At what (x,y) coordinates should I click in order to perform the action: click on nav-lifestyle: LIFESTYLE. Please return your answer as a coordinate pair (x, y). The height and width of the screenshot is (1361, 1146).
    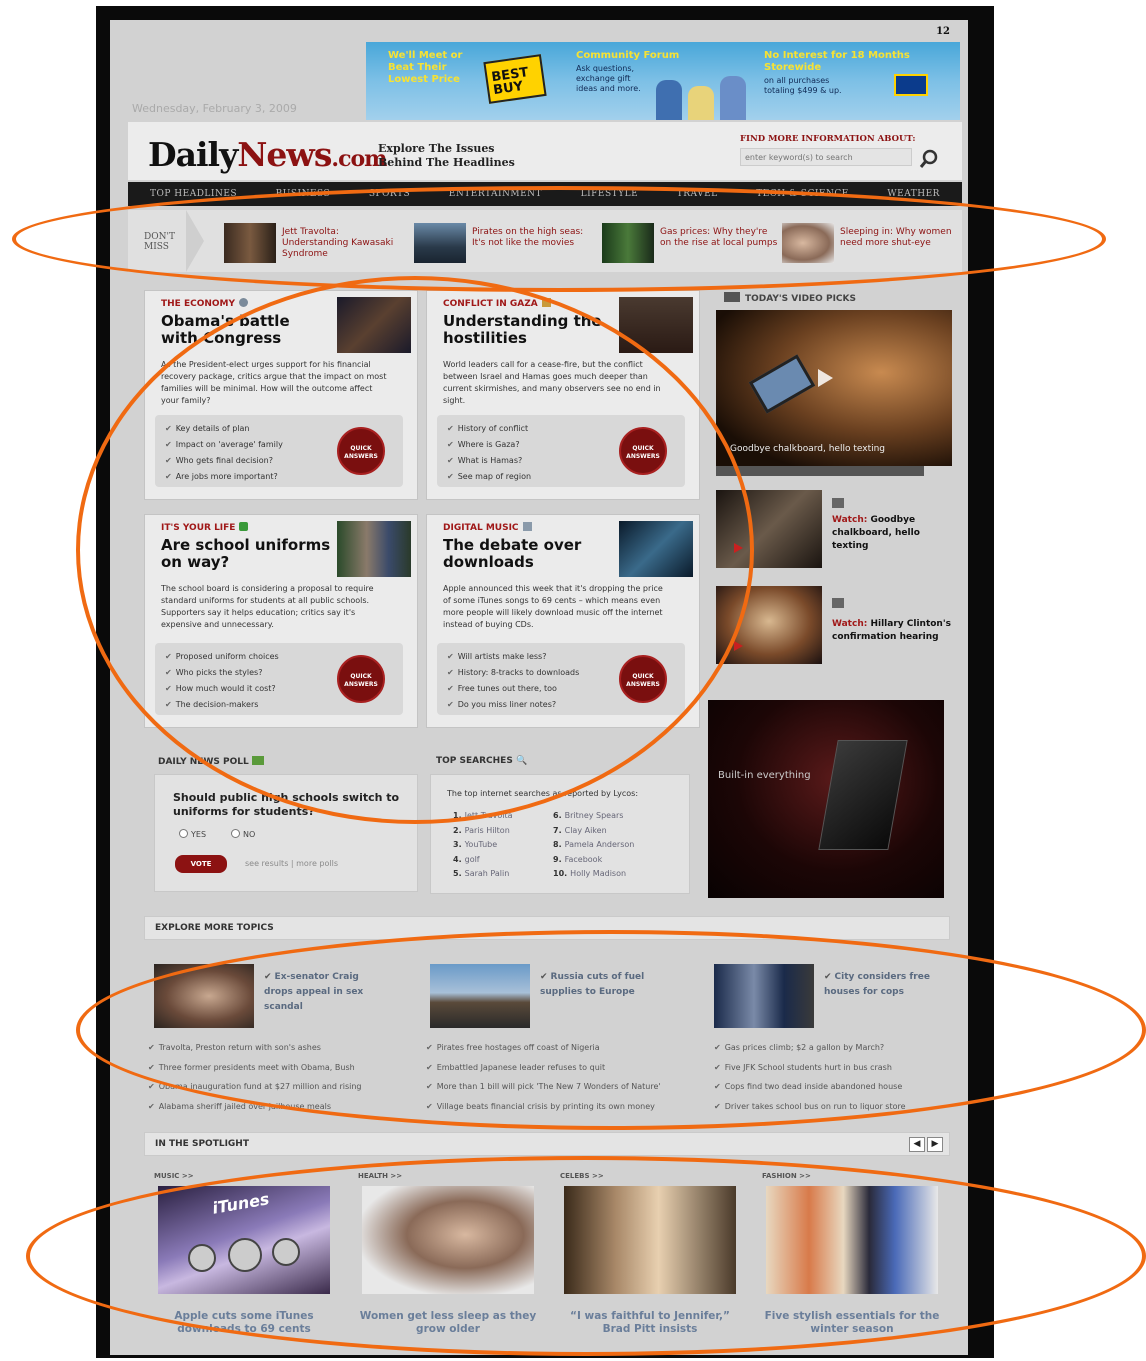
    Looking at the image, I should click on (610, 194).